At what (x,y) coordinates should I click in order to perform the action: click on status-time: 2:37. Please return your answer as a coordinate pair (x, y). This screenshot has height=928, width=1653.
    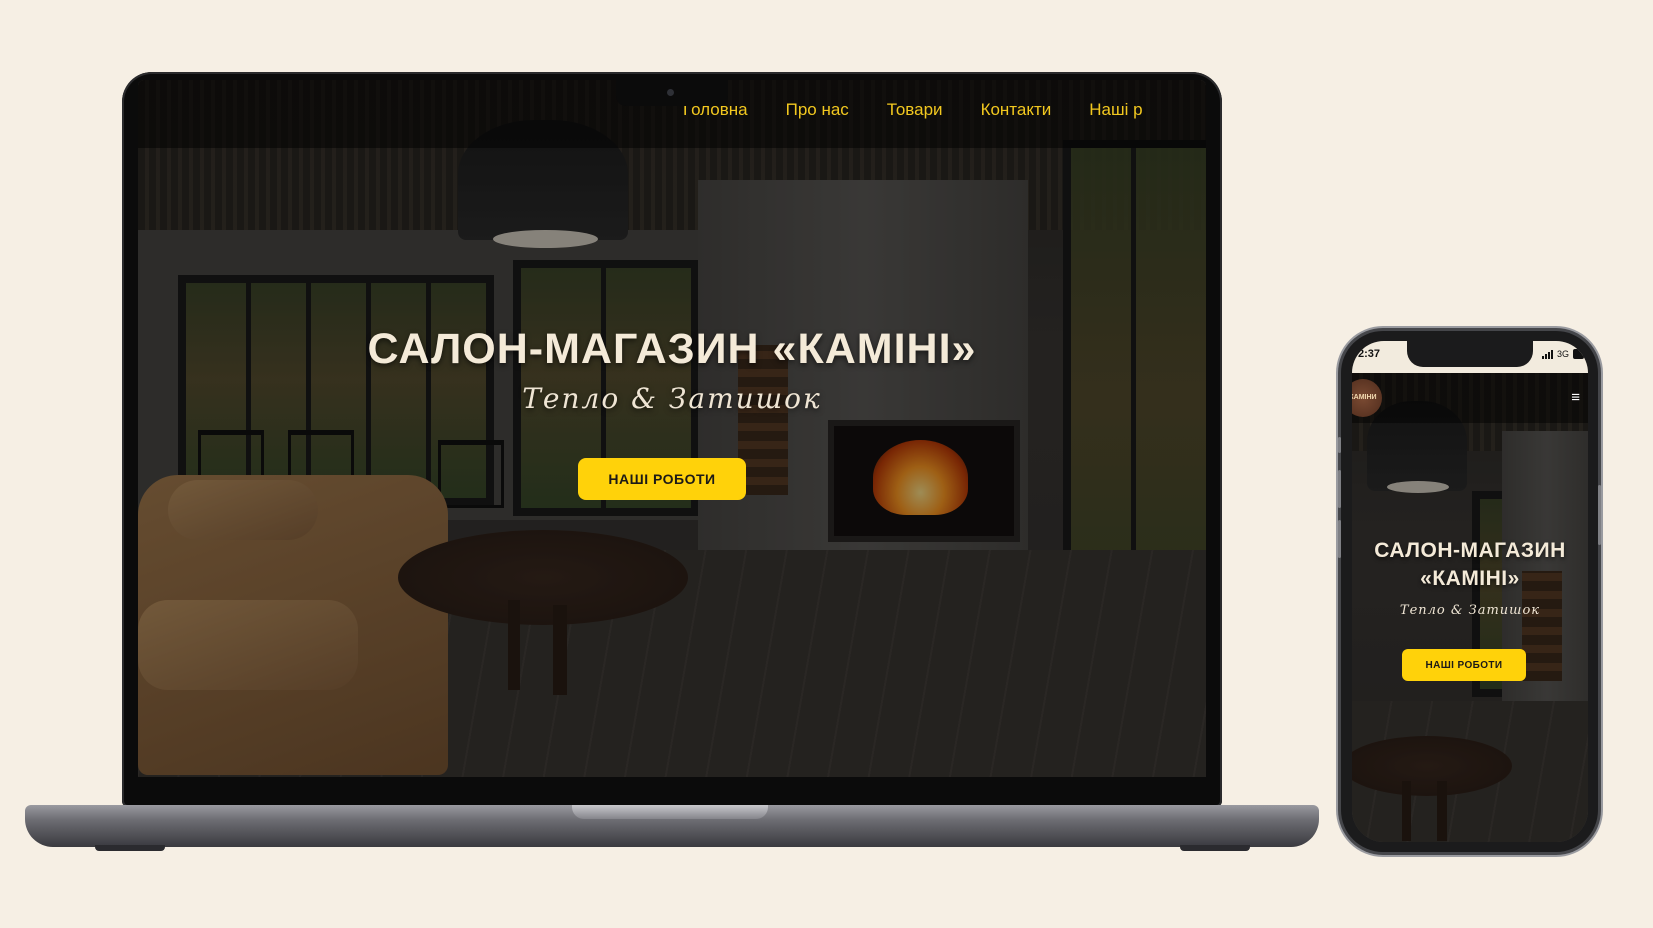
    Looking at the image, I should click on (1369, 354).